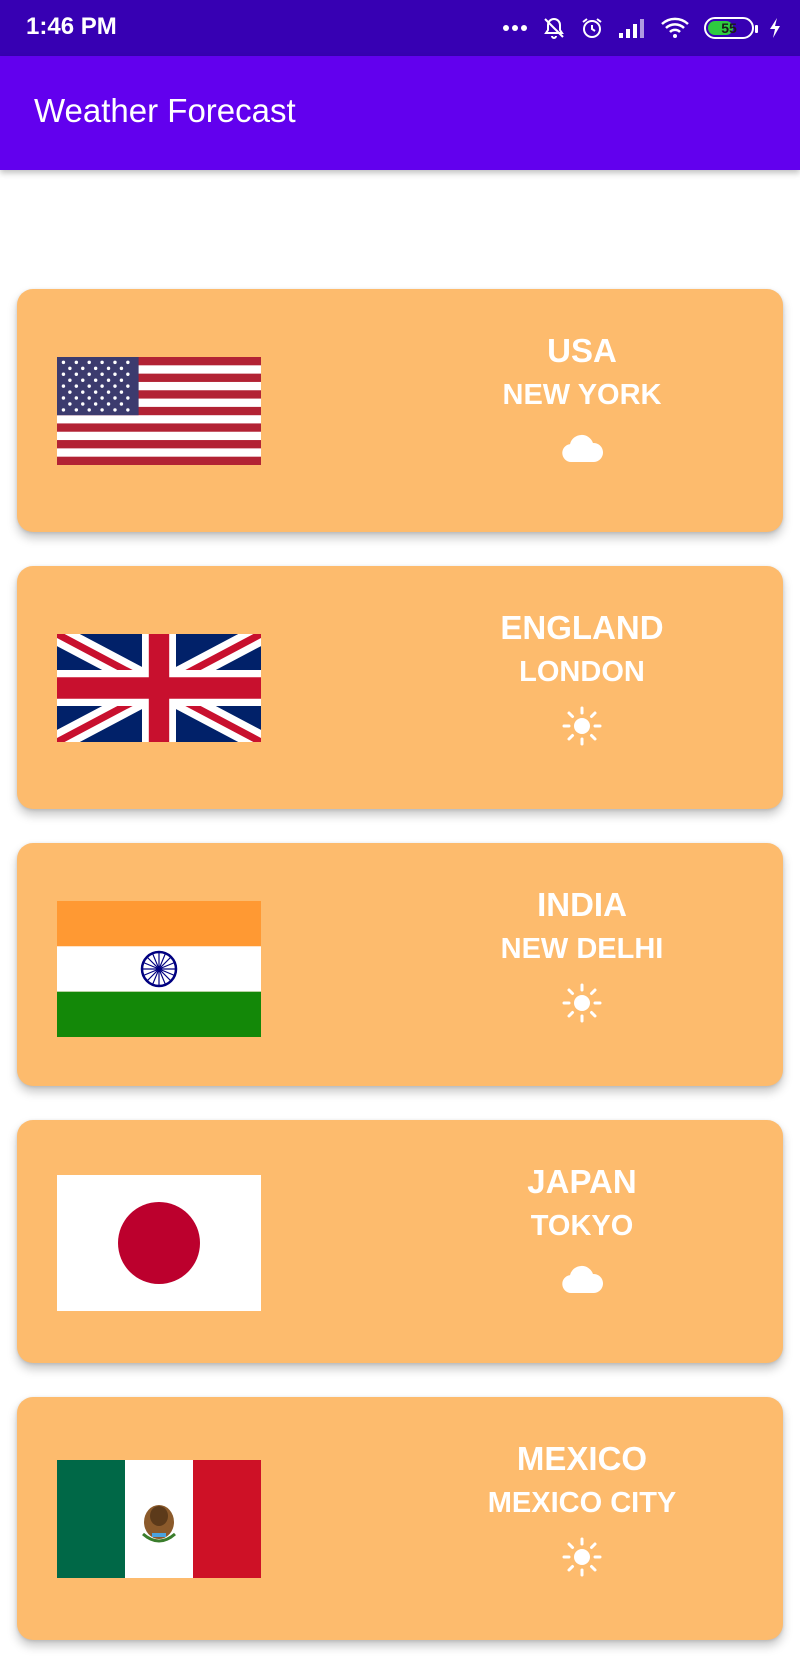 Image resolution: width=800 pixels, height=1674 pixels. Describe the element at coordinates (554, 28) in the screenshot. I see `mute-bell-icon` at that location.